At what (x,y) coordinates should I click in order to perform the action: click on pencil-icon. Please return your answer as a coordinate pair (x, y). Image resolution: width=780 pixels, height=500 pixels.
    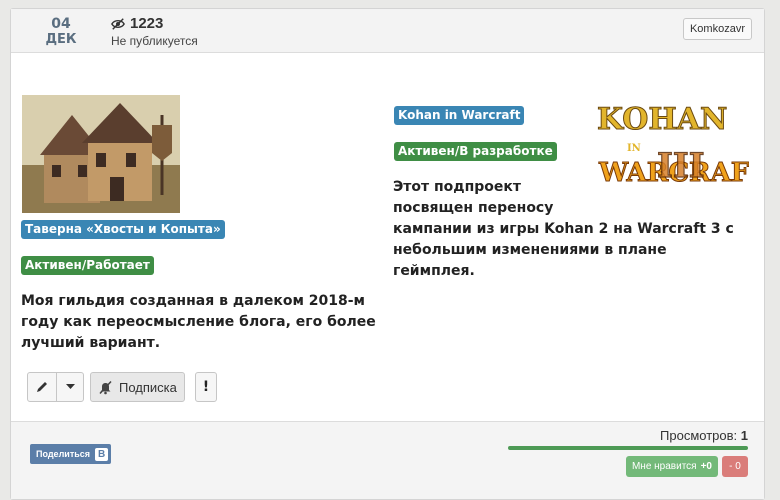
    Looking at the image, I should click on (42, 387).